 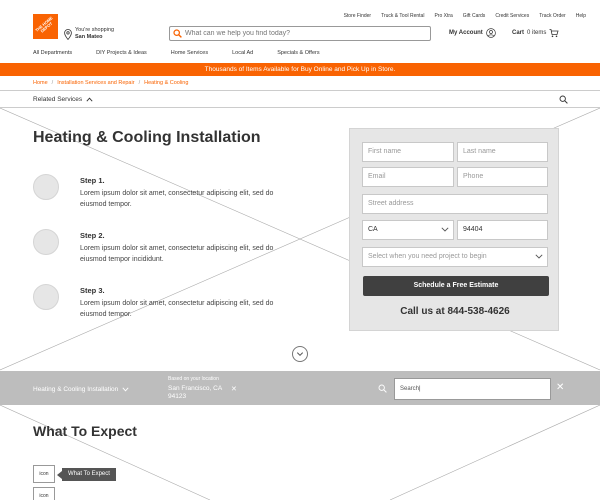 What do you see at coordinates (408, 230) in the screenshot?
I see `state-select: CA` at bounding box center [408, 230].